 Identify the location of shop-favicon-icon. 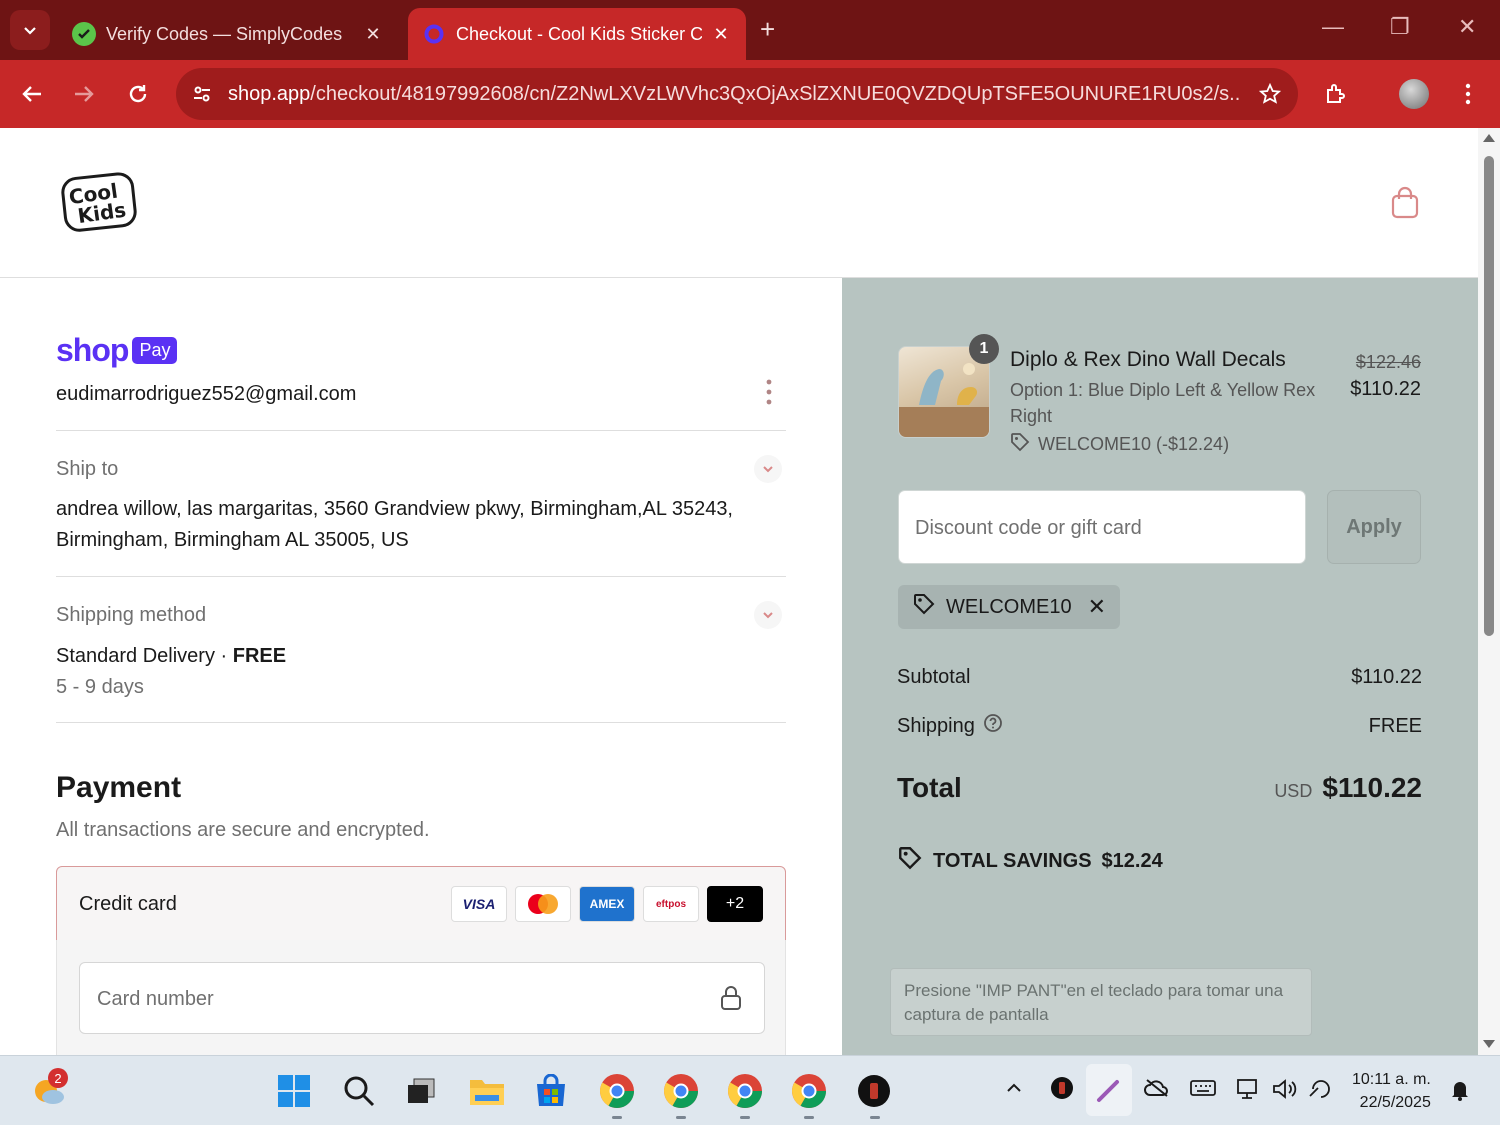
(434, 34).